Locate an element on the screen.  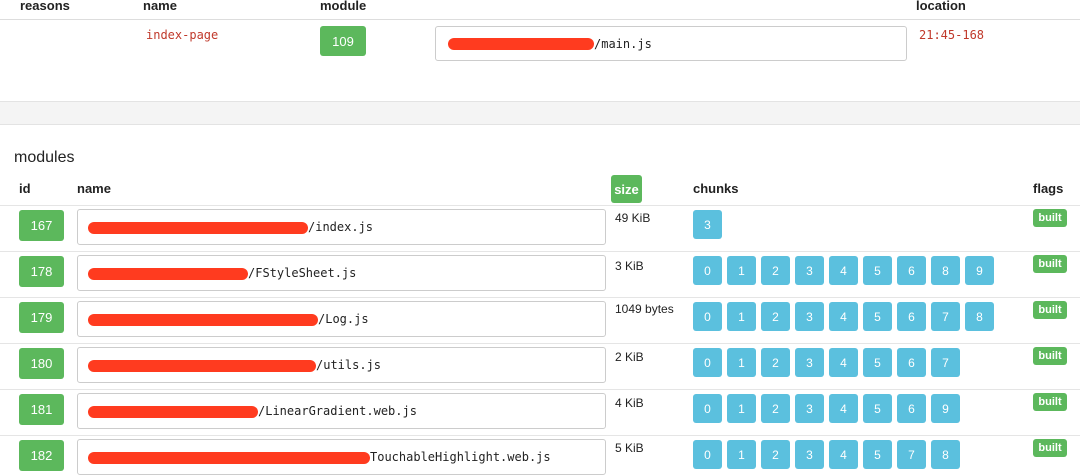
module-path-text: /index.js is located at coordinates (341, 227).